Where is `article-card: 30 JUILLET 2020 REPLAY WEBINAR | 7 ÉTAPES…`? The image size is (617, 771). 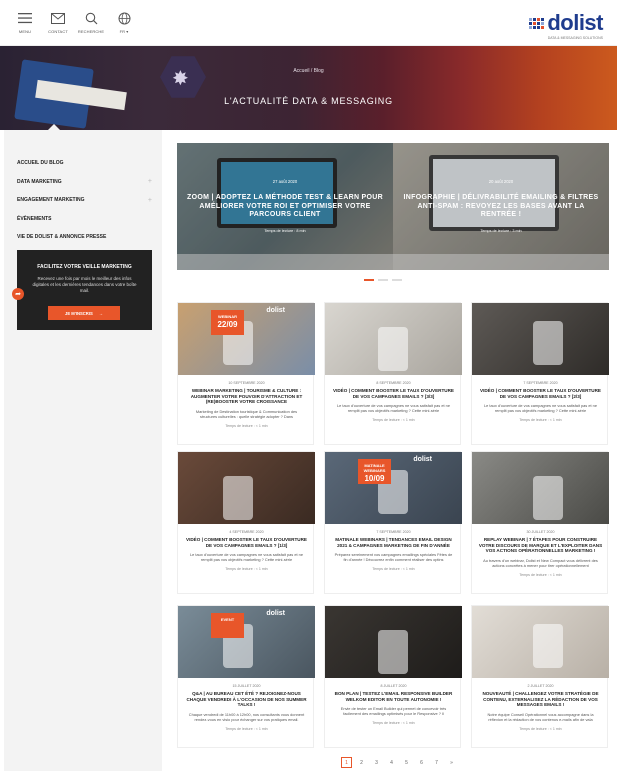 article-card: 30 JUILLET 2020 REPLAY WEBINAR | 7 ÉTAPES… is located at coordinates (540, 522).